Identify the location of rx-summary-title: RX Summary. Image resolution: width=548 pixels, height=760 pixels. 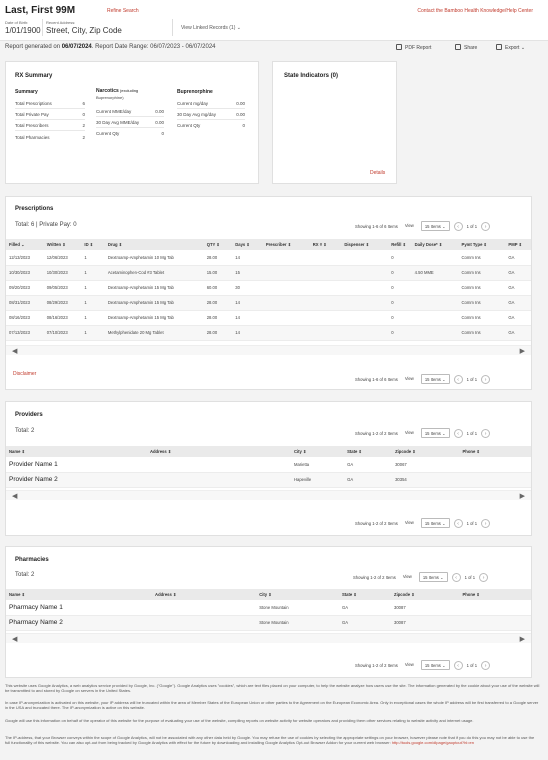
(34, 76).